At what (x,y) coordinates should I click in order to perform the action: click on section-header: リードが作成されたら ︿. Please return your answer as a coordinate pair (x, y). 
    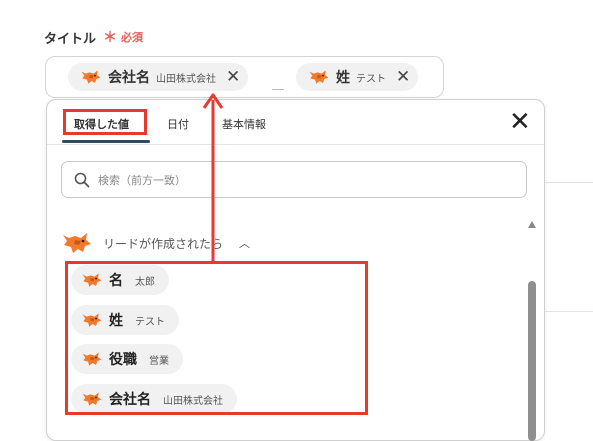
    Looking at the image, I should click on (155, 243).